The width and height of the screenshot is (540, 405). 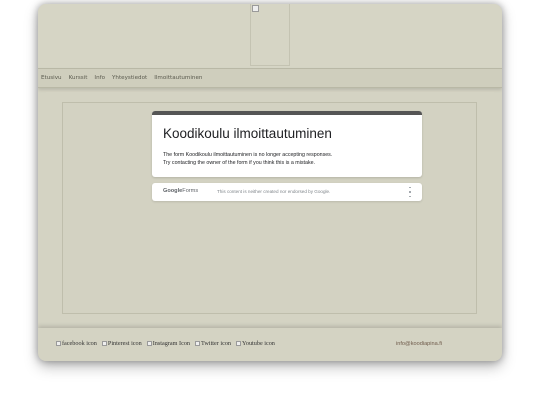 I want to click on nav-item-yhteystiedot: Yhteystiedot, so click(x=129, y=78).